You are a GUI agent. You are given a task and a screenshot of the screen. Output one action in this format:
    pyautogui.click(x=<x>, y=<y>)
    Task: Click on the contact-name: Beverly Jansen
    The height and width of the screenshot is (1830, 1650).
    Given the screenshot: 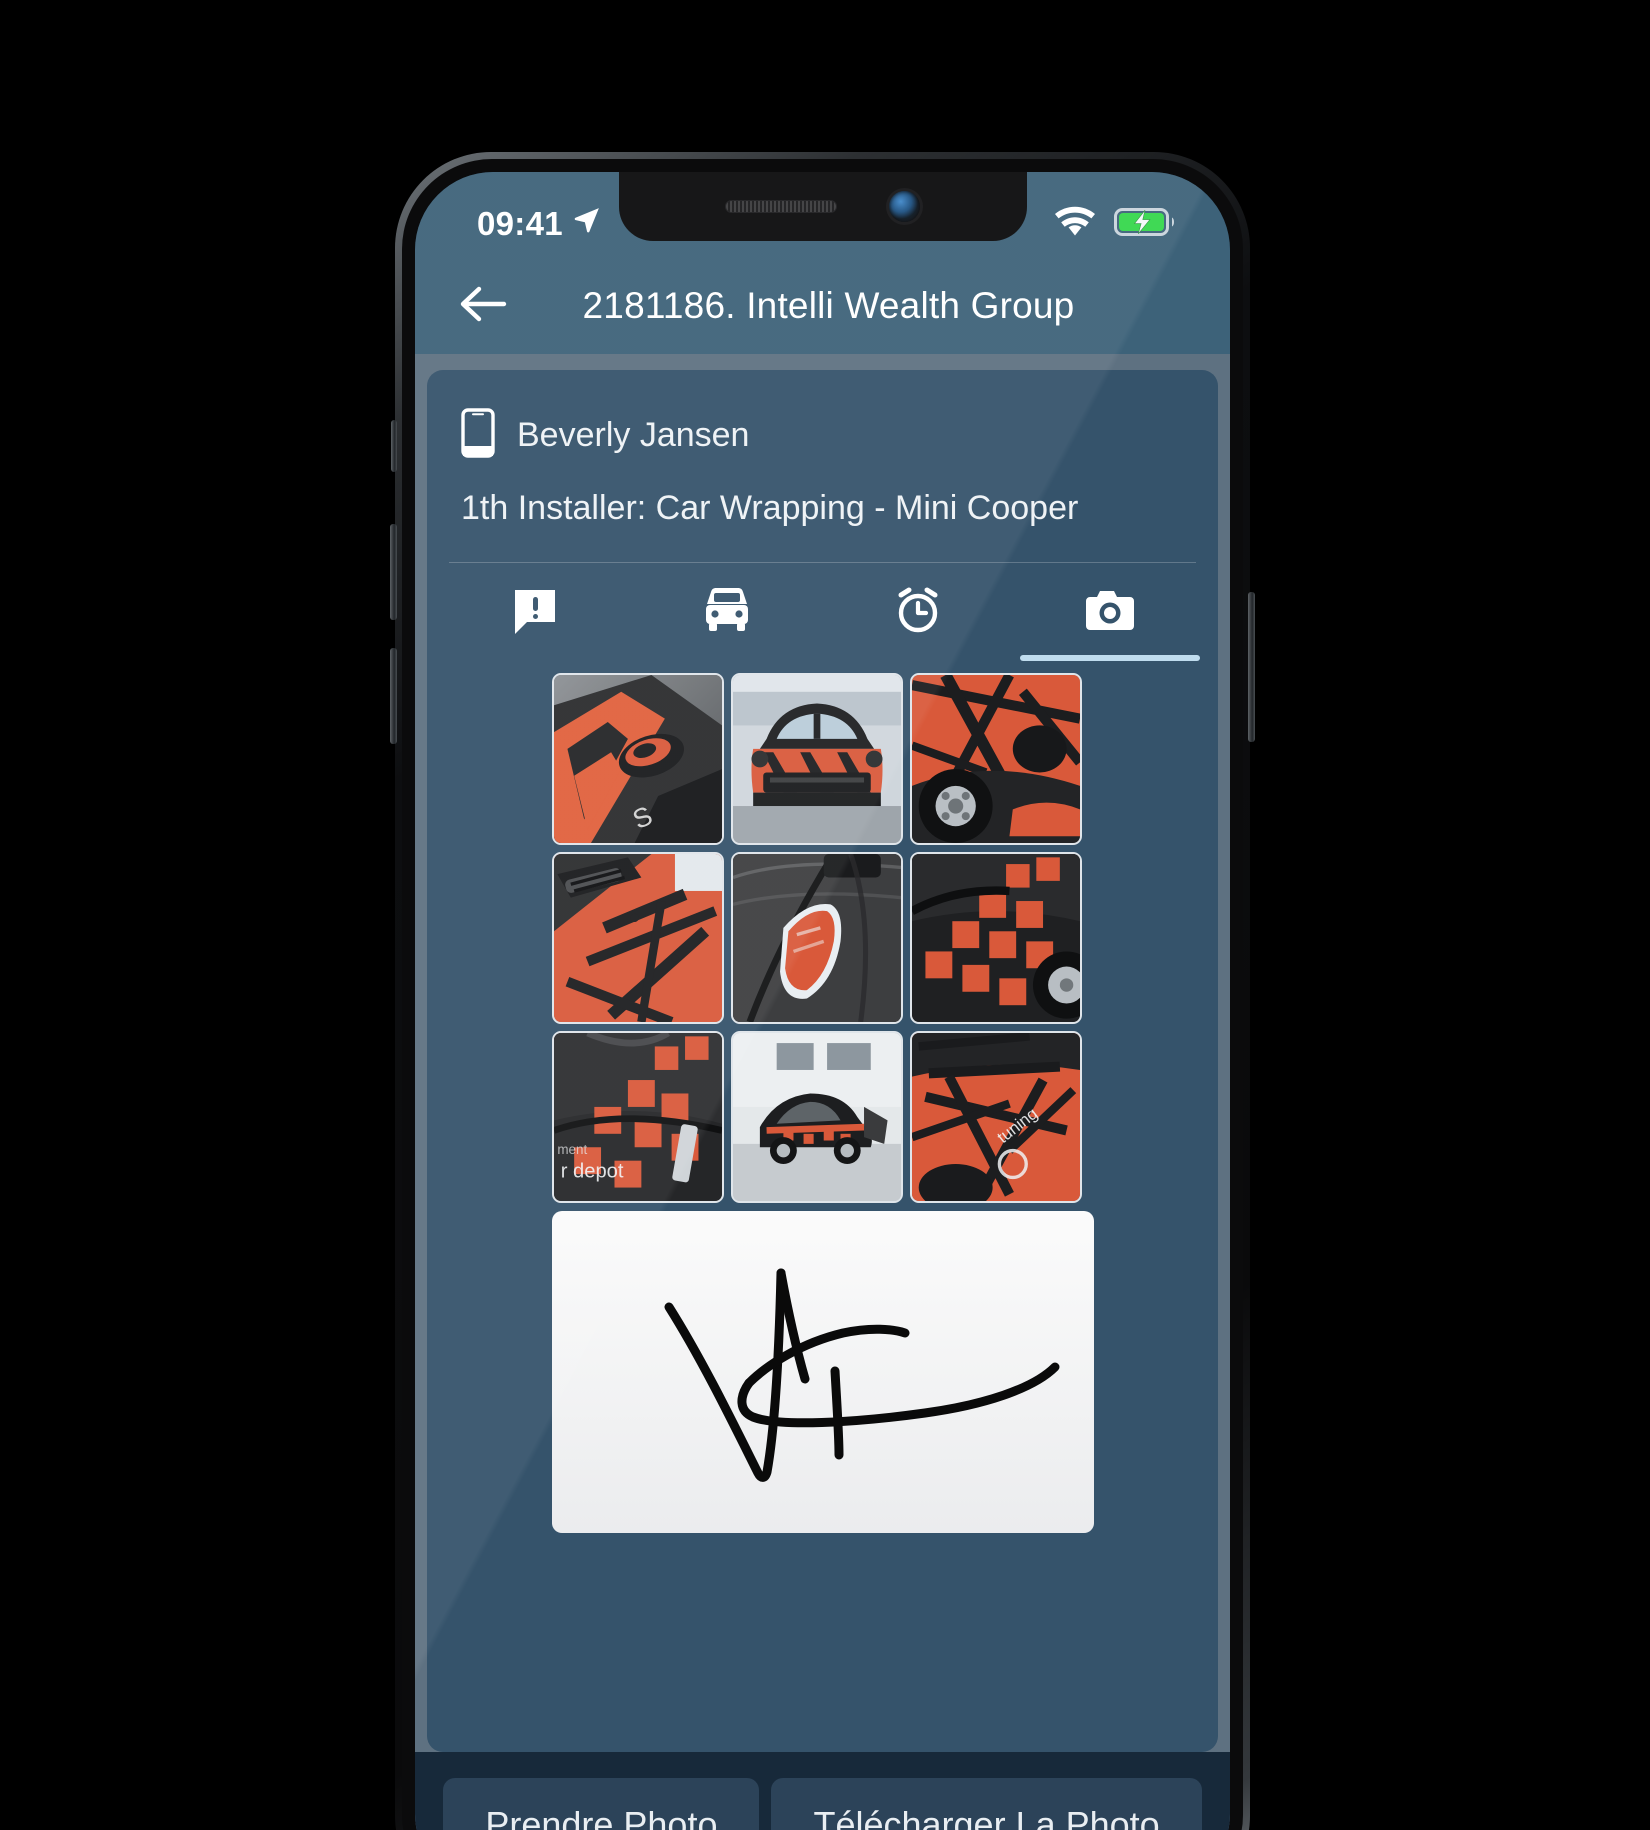 What is the action you would take?
    pyautogui.click(x=633, y=435)
    